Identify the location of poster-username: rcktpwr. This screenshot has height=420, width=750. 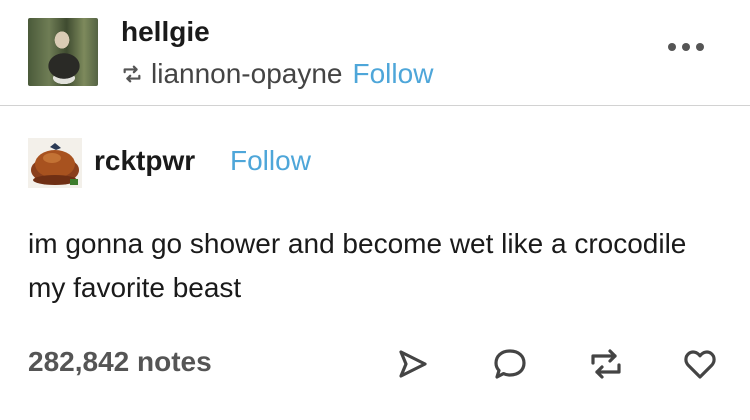
(144, 161).